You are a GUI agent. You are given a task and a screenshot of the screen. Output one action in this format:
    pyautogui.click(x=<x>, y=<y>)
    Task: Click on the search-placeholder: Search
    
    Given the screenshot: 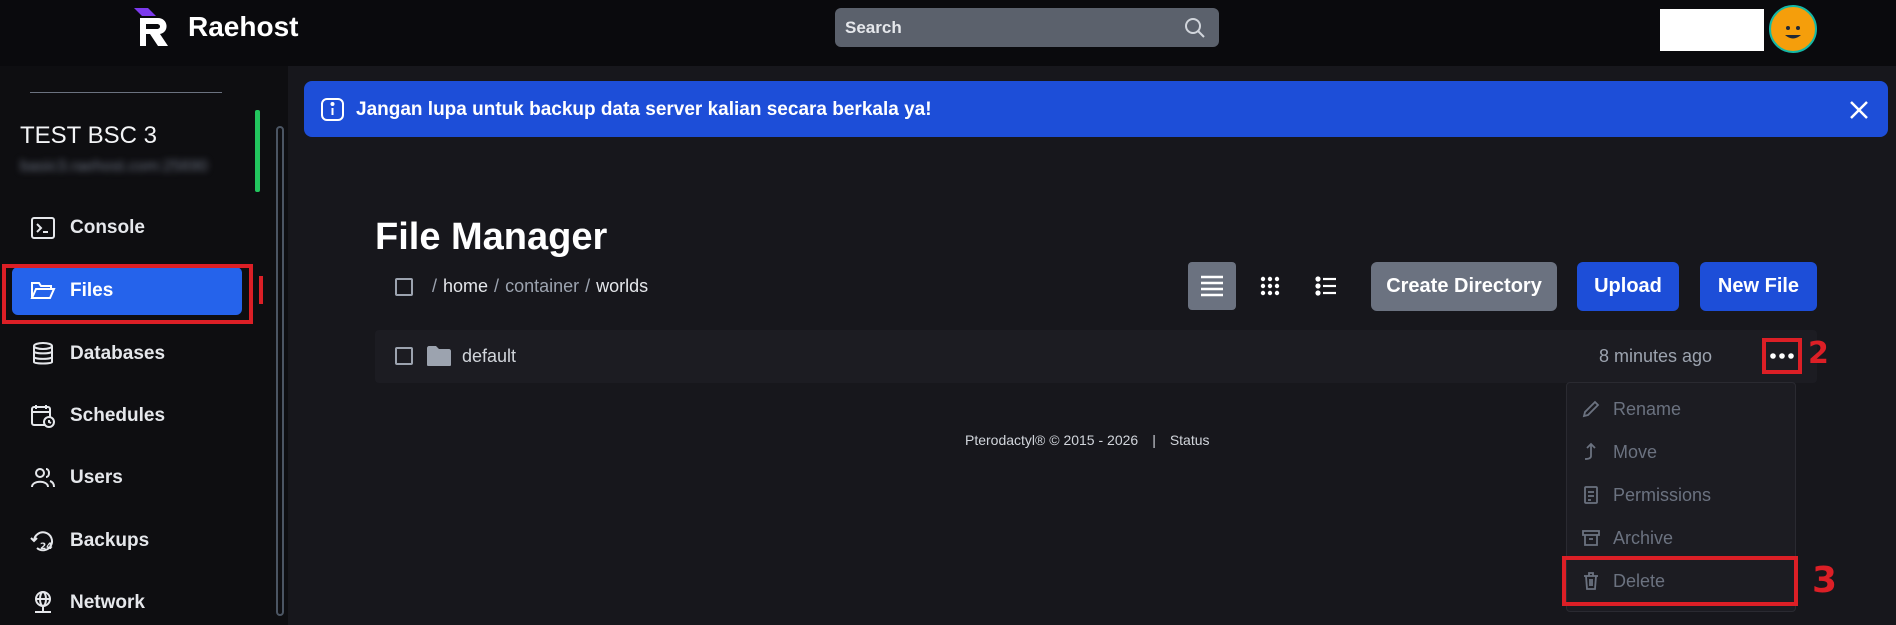 What is the action you would take?
    pyautogui.click(x=873, y=27)
    